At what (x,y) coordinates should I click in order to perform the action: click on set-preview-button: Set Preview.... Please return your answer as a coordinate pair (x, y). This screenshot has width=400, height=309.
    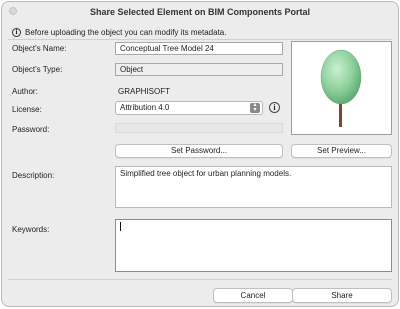
    Looking at the image, I should click on (341, 151).